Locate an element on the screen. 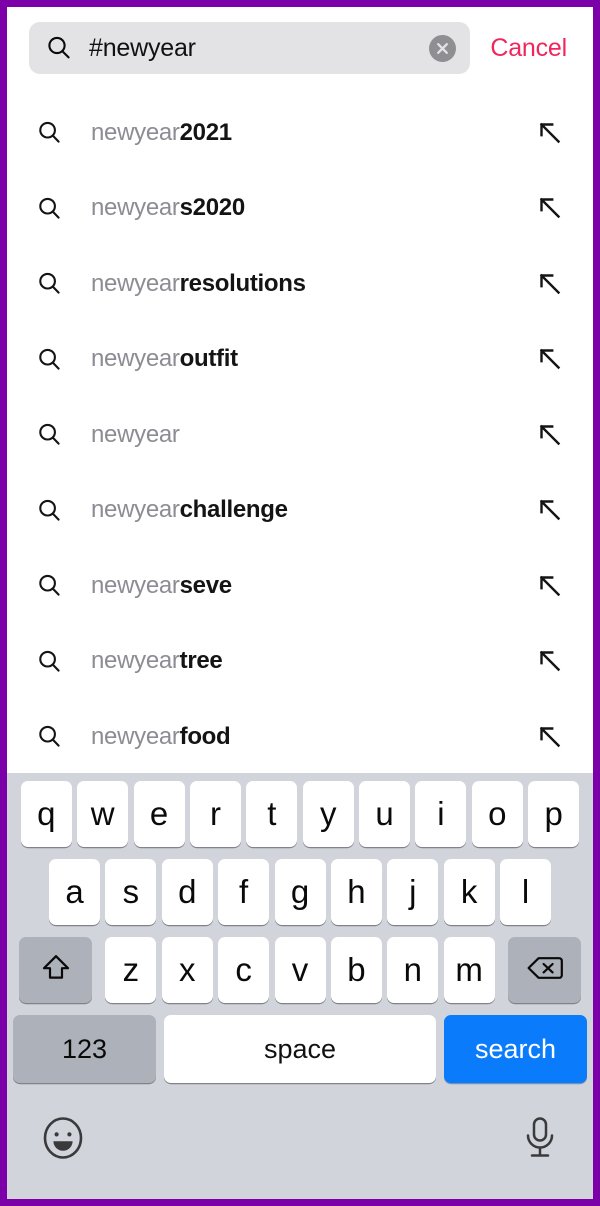  suggestion-label: newyears2020 is located at coordinates (314, 208).